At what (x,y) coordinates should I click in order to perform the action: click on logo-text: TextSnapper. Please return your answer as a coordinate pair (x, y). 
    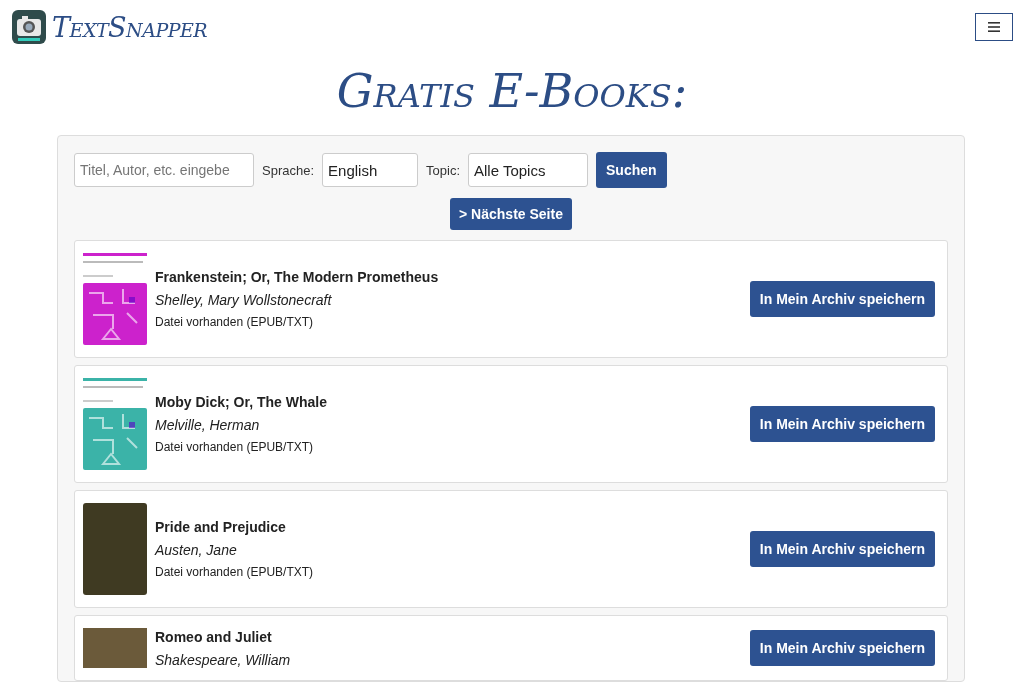
    Looking at the image, I should click on (130, 27).